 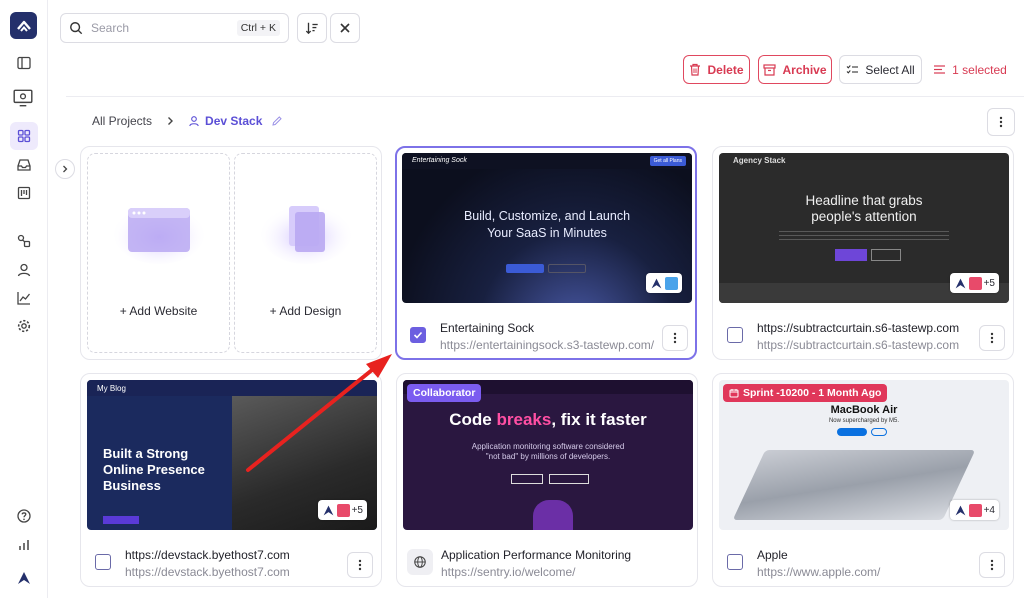 I want to click on project-url: https://entertainingsock.s3-tastewp.com/, so click(x=547, y=345).